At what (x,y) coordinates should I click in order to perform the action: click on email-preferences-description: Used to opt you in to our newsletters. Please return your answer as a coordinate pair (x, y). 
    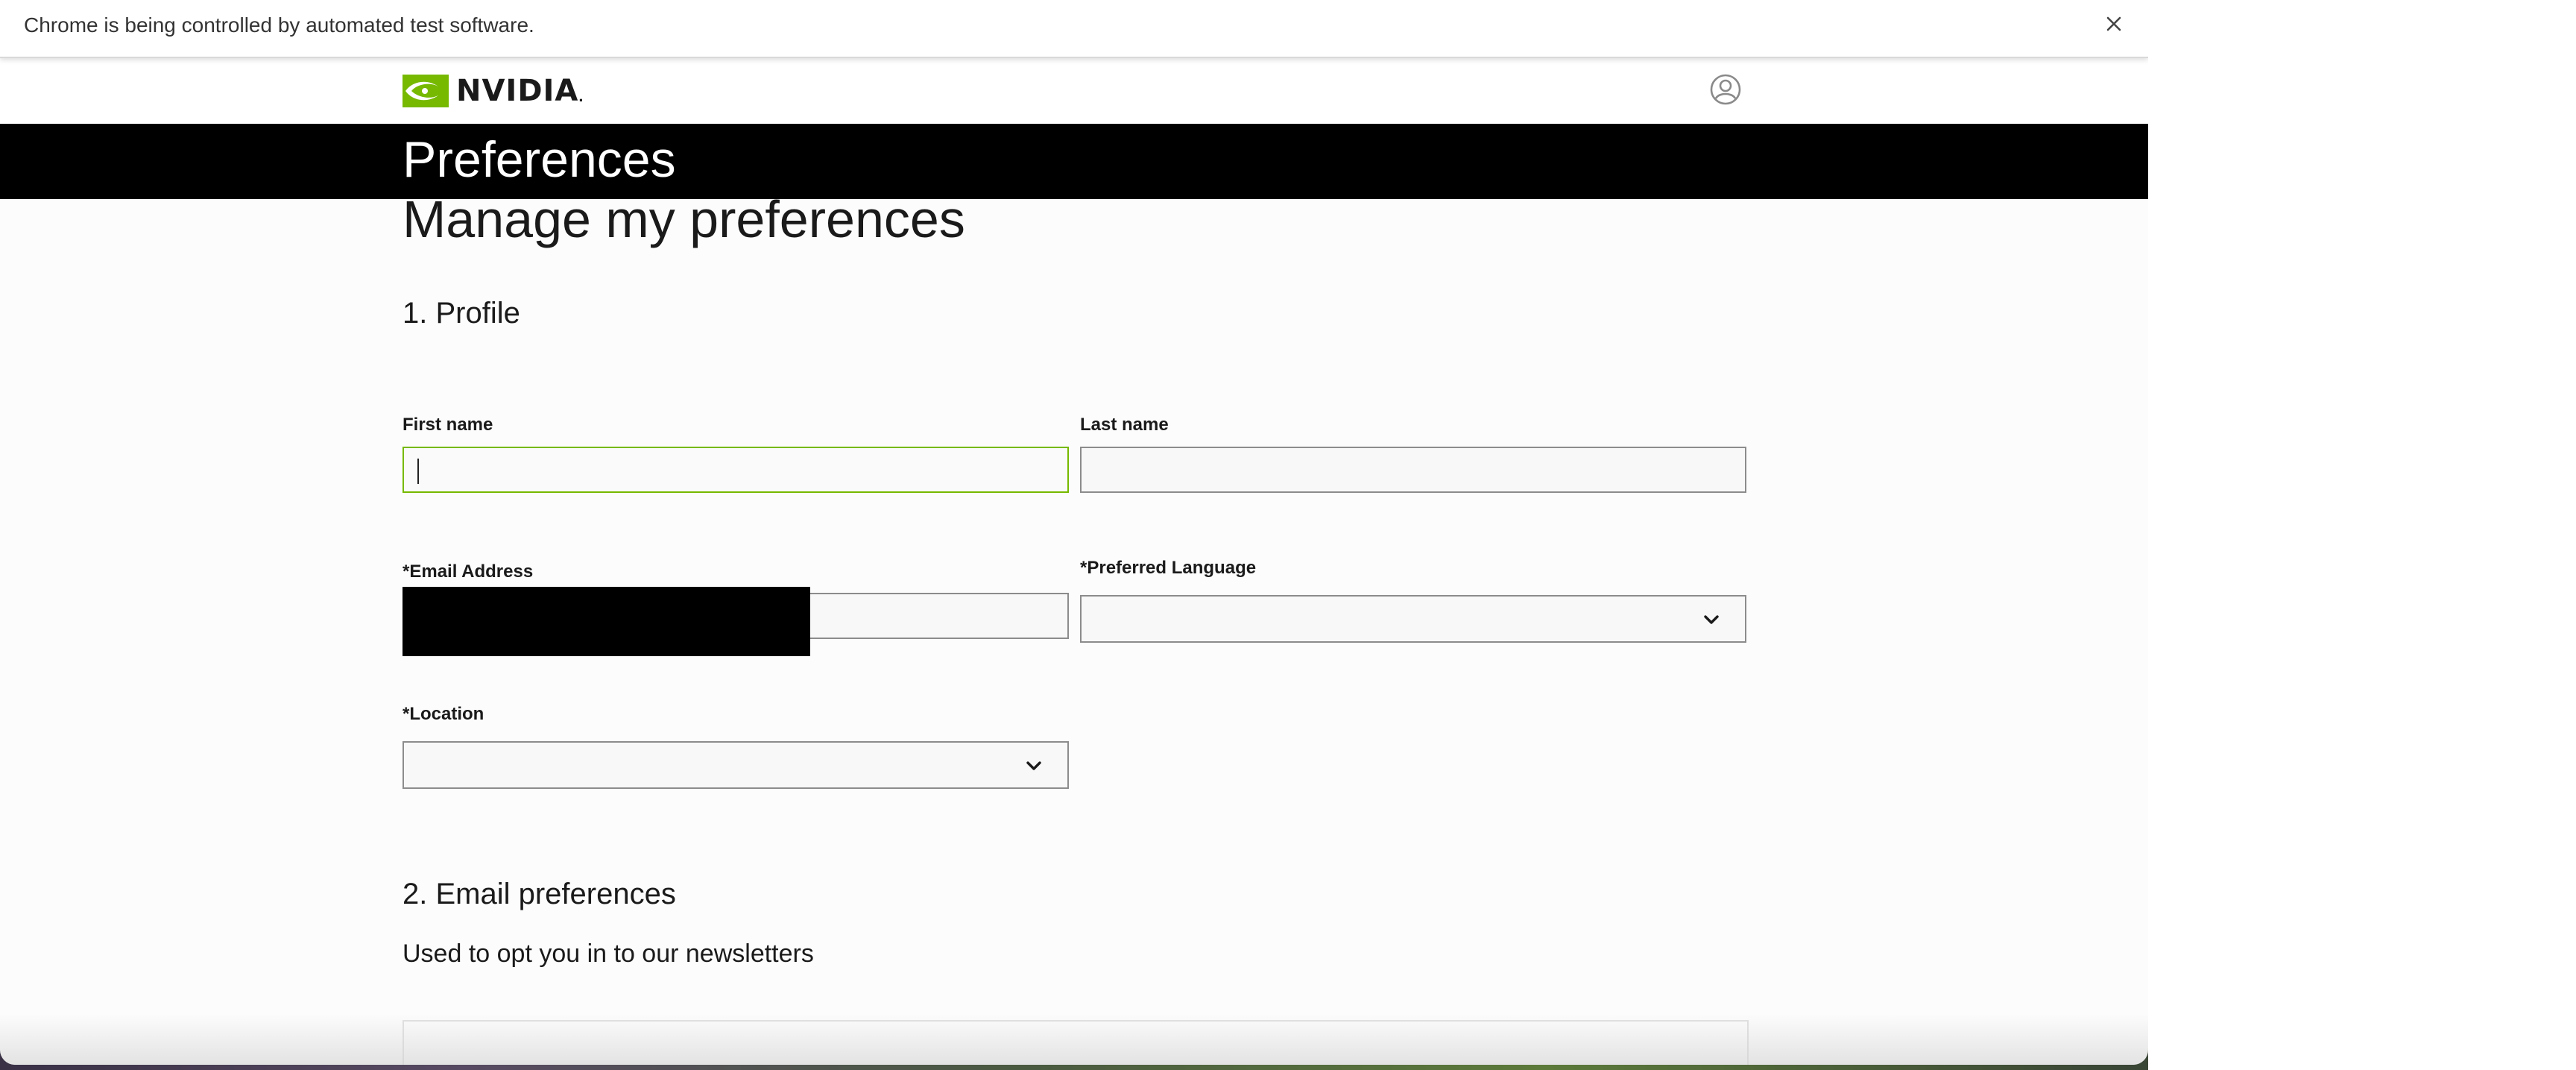
    Looking at the image, I should click on (608, 954).